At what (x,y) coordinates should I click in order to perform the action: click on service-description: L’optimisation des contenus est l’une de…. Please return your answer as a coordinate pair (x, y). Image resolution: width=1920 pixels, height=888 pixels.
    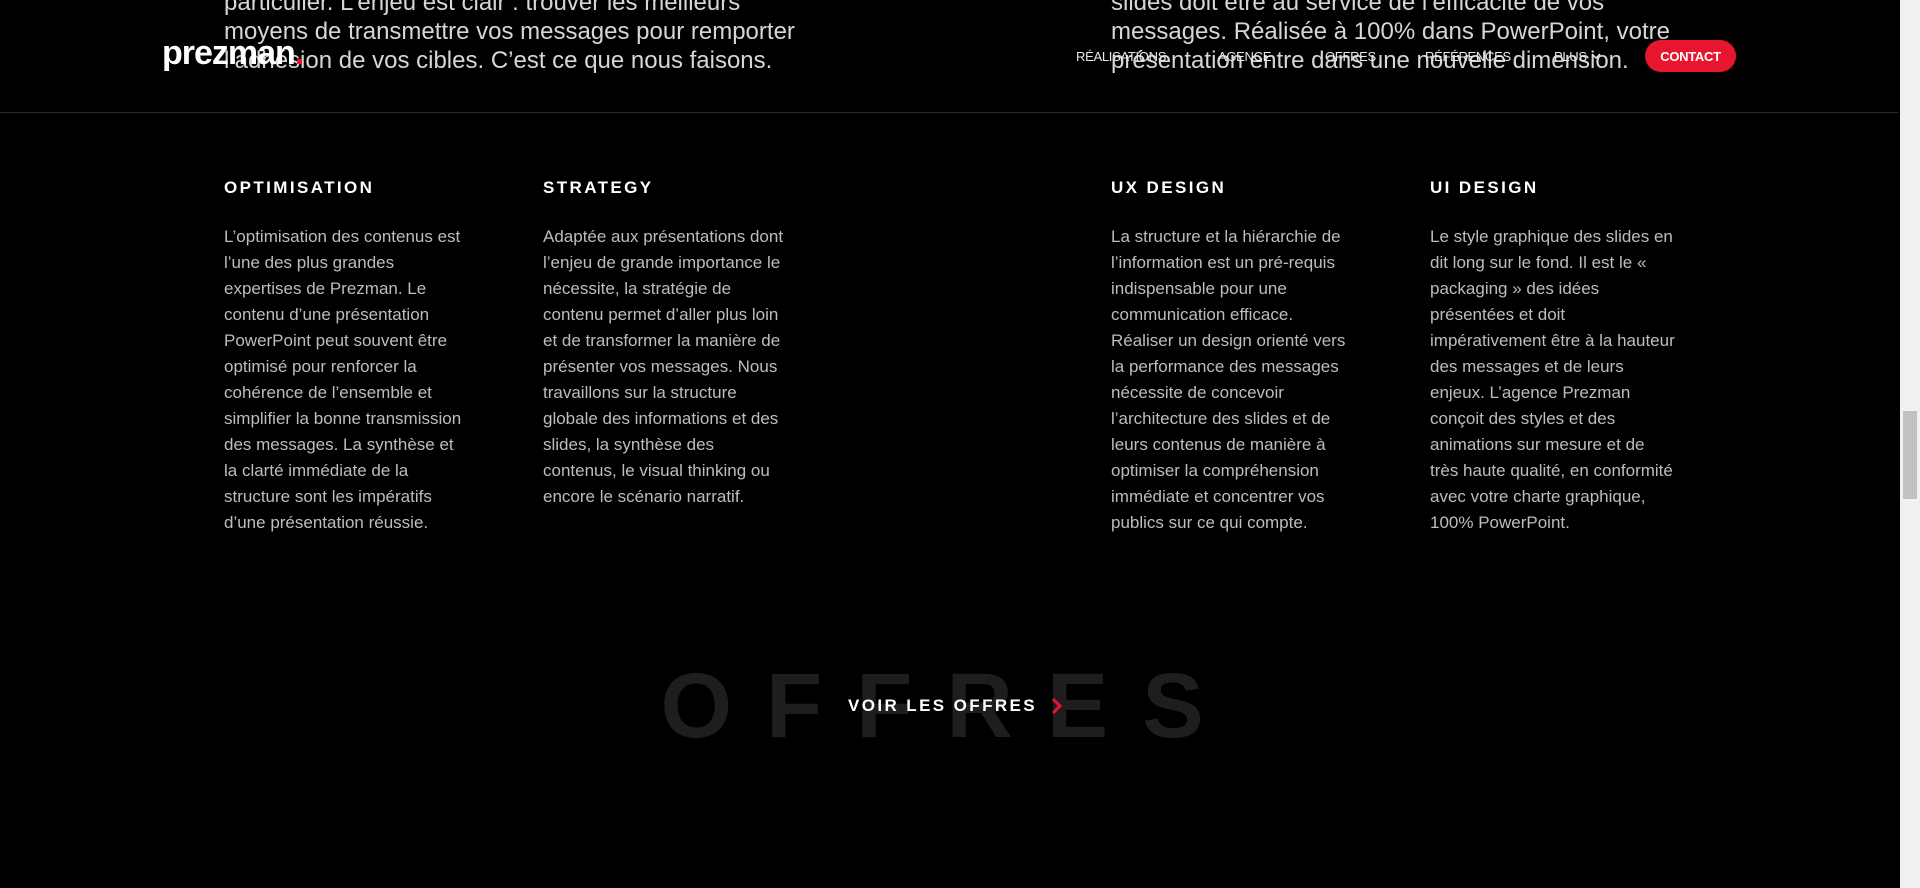
    Looking at the image, I should click on (343, 379).